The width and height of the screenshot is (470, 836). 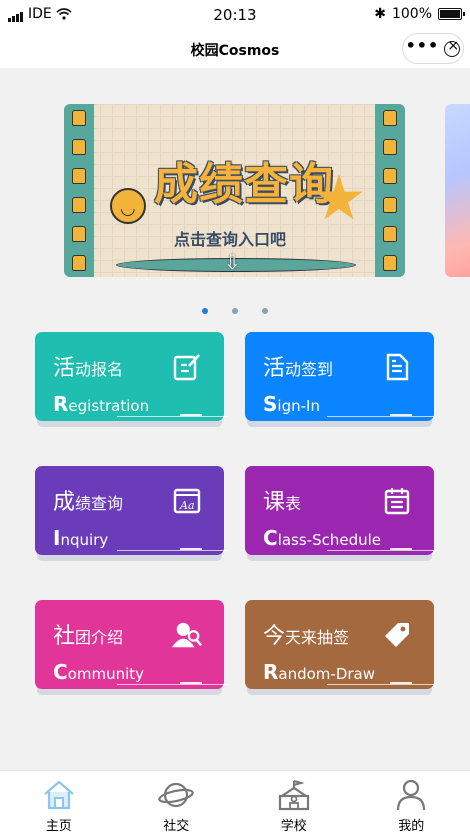 I want to click on card-random-draw: 今天来抽签 Random-Draw, so click(x=341, y=644).